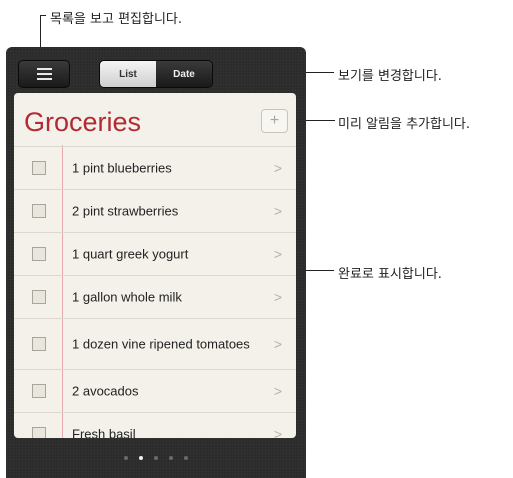  I want to click on menu-button, so click(44, 74).